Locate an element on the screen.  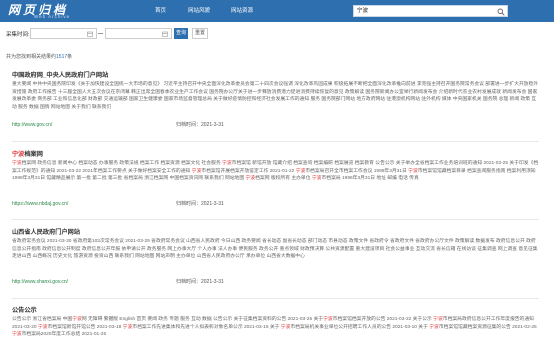
snippet-text: 市档案局2020年度工作总结 2021-01-25 is located at coordinates (64, 335).